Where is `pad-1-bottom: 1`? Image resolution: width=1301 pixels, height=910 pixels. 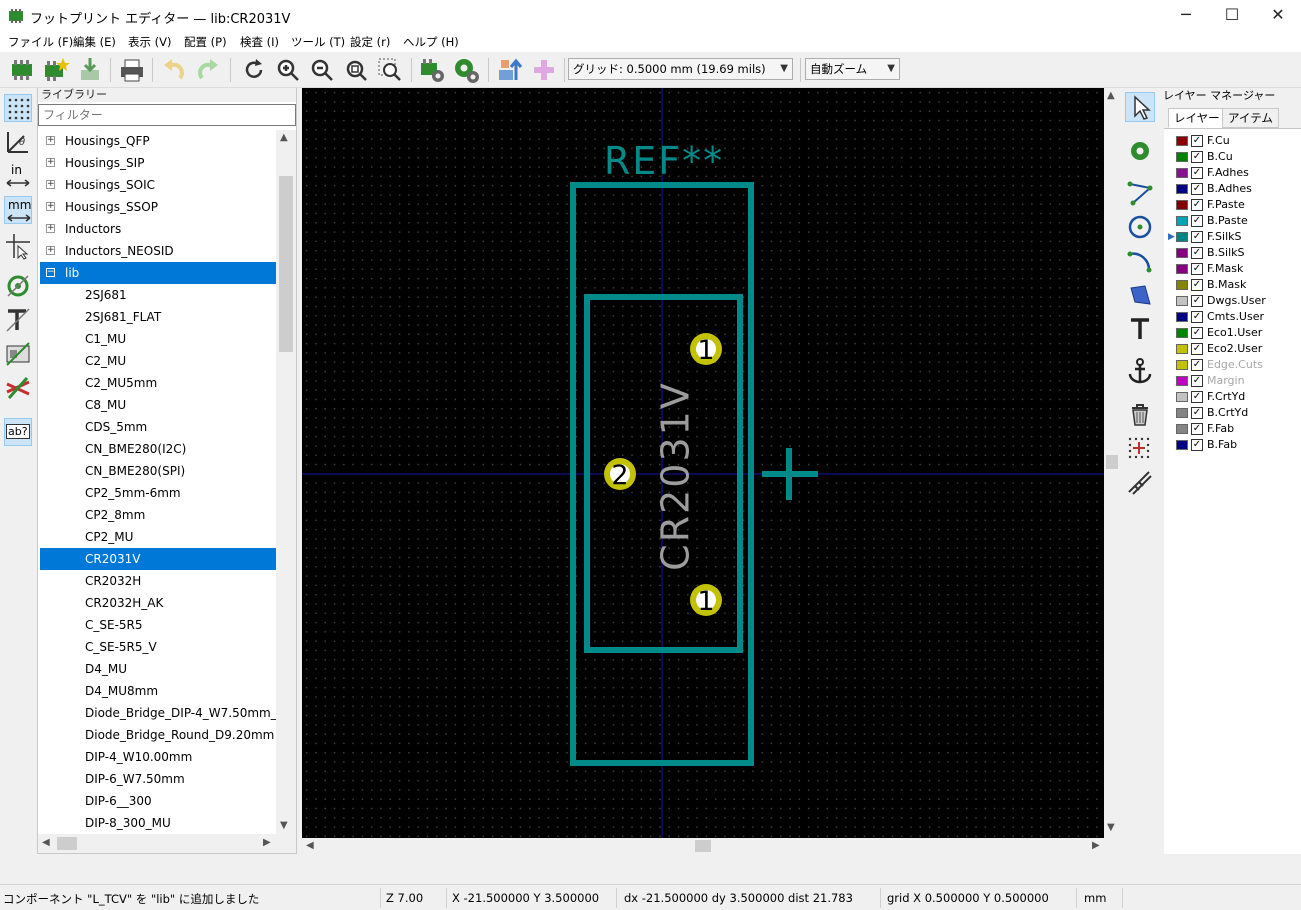
pad-1-bottom: 1 is located at coordinates (706, 600).